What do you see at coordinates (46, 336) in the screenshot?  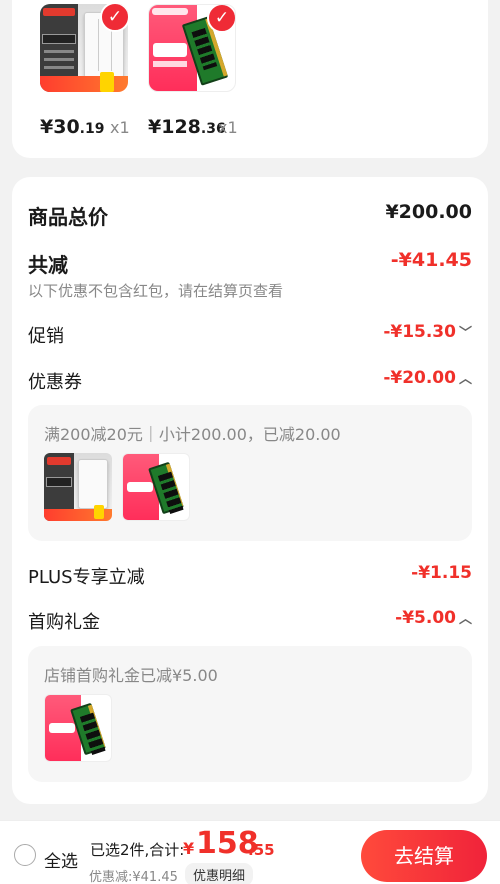 I see `promotion-label: 促销` at bounding box center [46, 336].